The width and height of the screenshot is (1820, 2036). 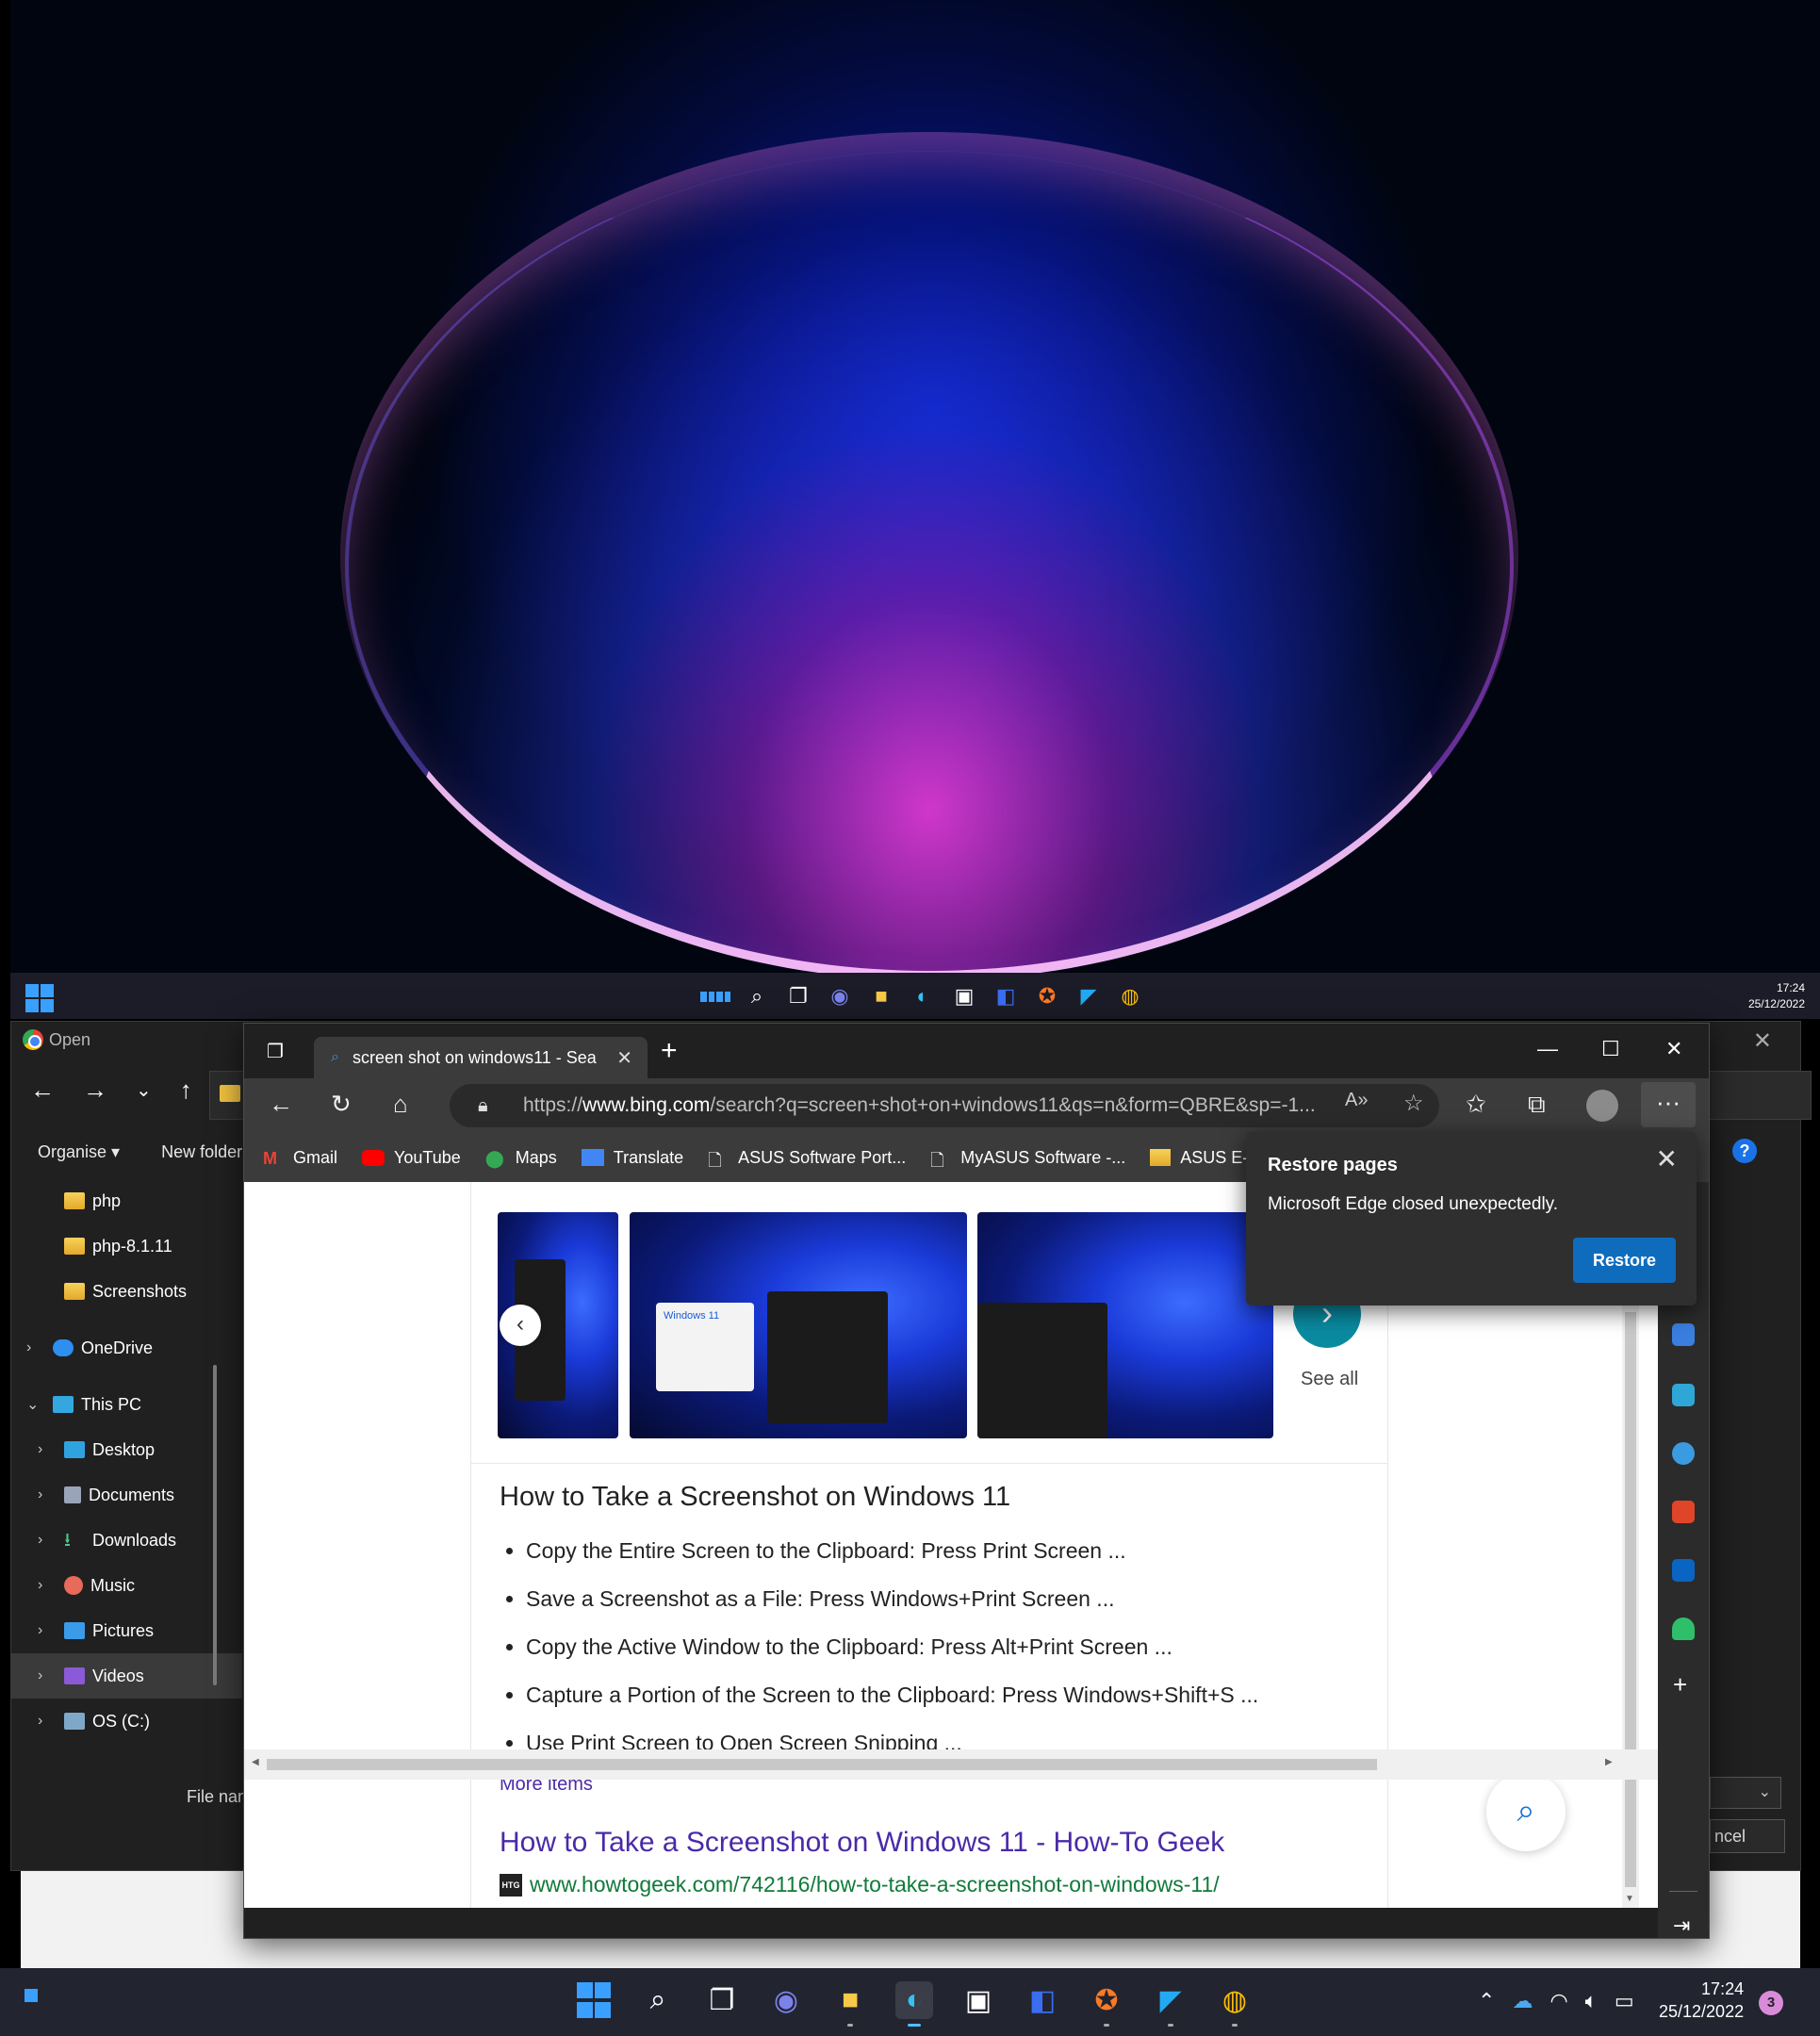 I want to click on scroll-down-icon: ▼, so click(x=1629, y=1899).